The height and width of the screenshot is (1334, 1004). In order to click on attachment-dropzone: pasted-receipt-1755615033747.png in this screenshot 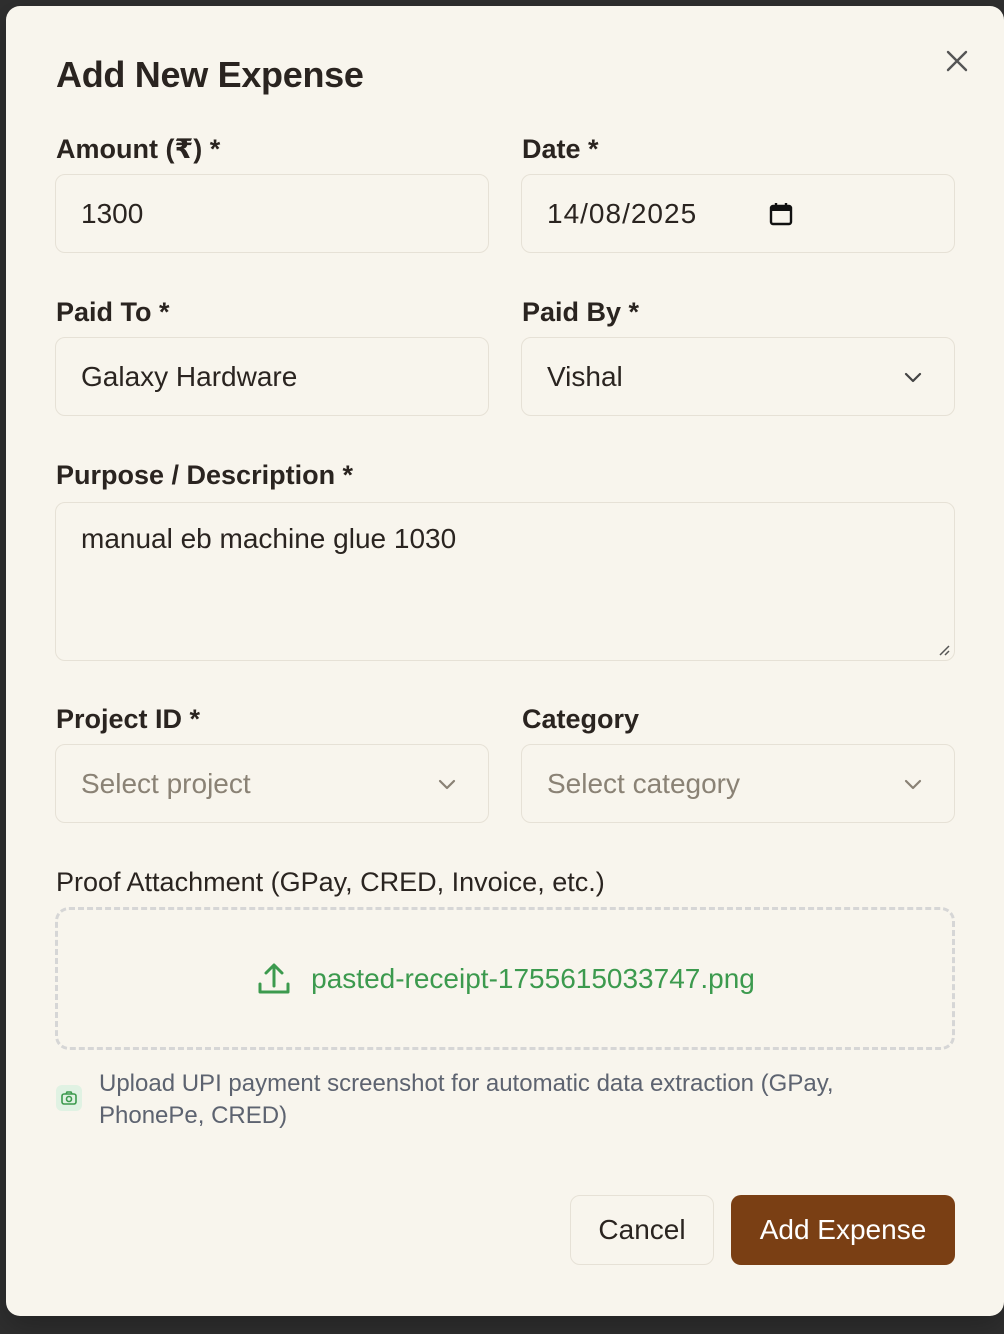, I will do `click(505, 978)`.